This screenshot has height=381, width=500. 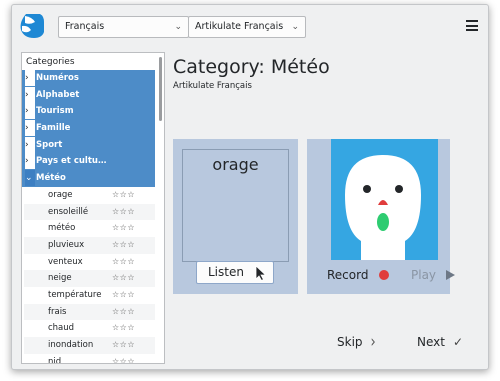 I want to click on cursor-icon, so click(x=261, y=273).